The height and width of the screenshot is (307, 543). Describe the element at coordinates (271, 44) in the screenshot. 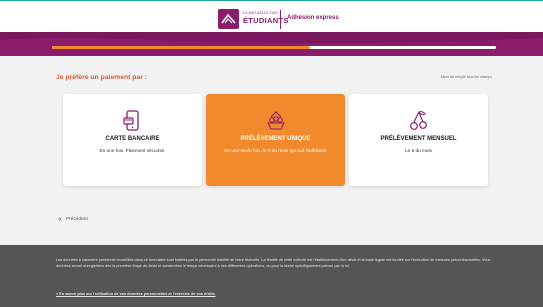

I see `purple-banner` at that location.